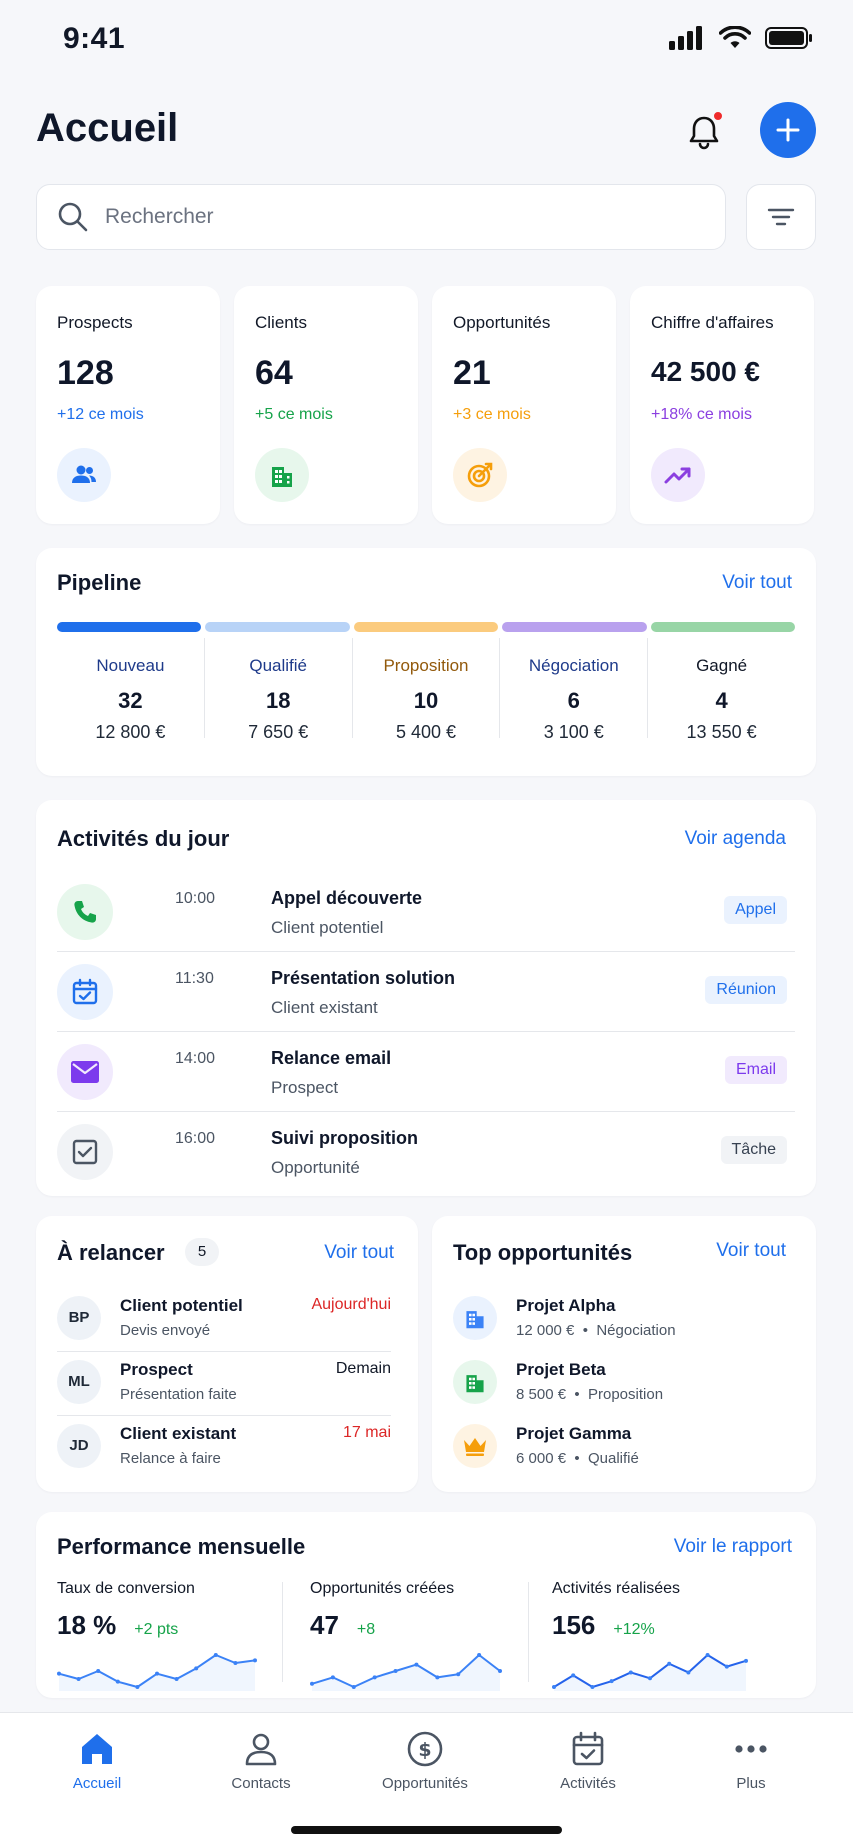 The width and height of the screenshot is (853, 1844). I want to click on search-input, so click(385, 217).